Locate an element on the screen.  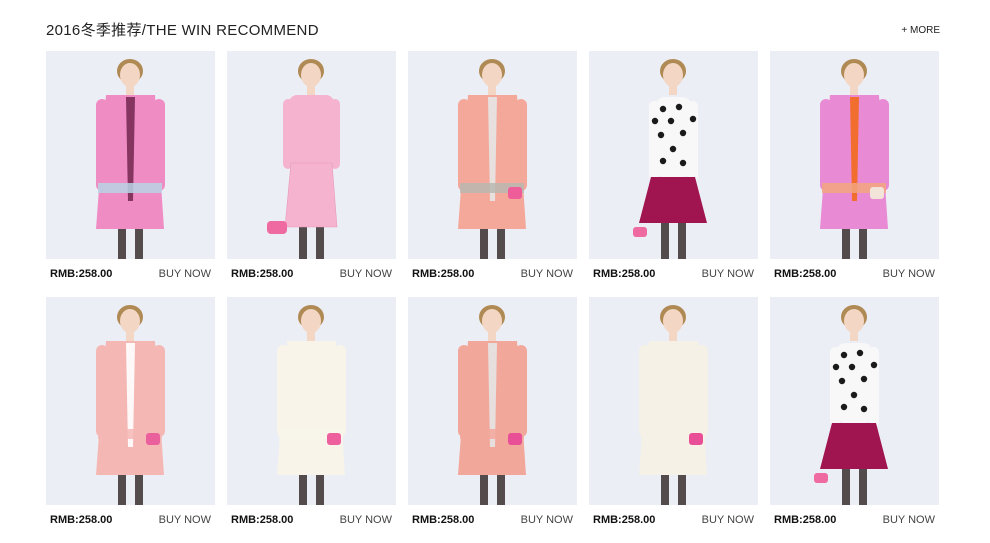
section-title: 2016冬季推荐/THE WIN RECOMMEND is located at coordinates (182, 30).